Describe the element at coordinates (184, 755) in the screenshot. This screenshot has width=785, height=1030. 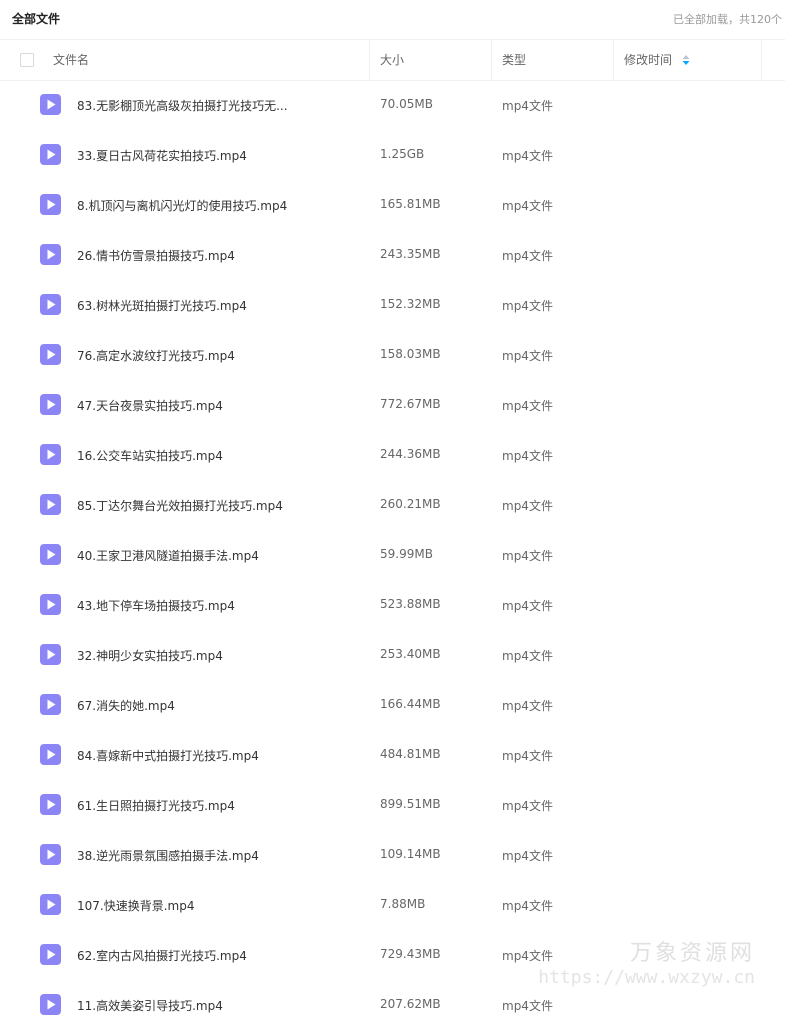
I see `file-name: 84.喜嫁新中式拍摄打光技巧.mp4` at that location.